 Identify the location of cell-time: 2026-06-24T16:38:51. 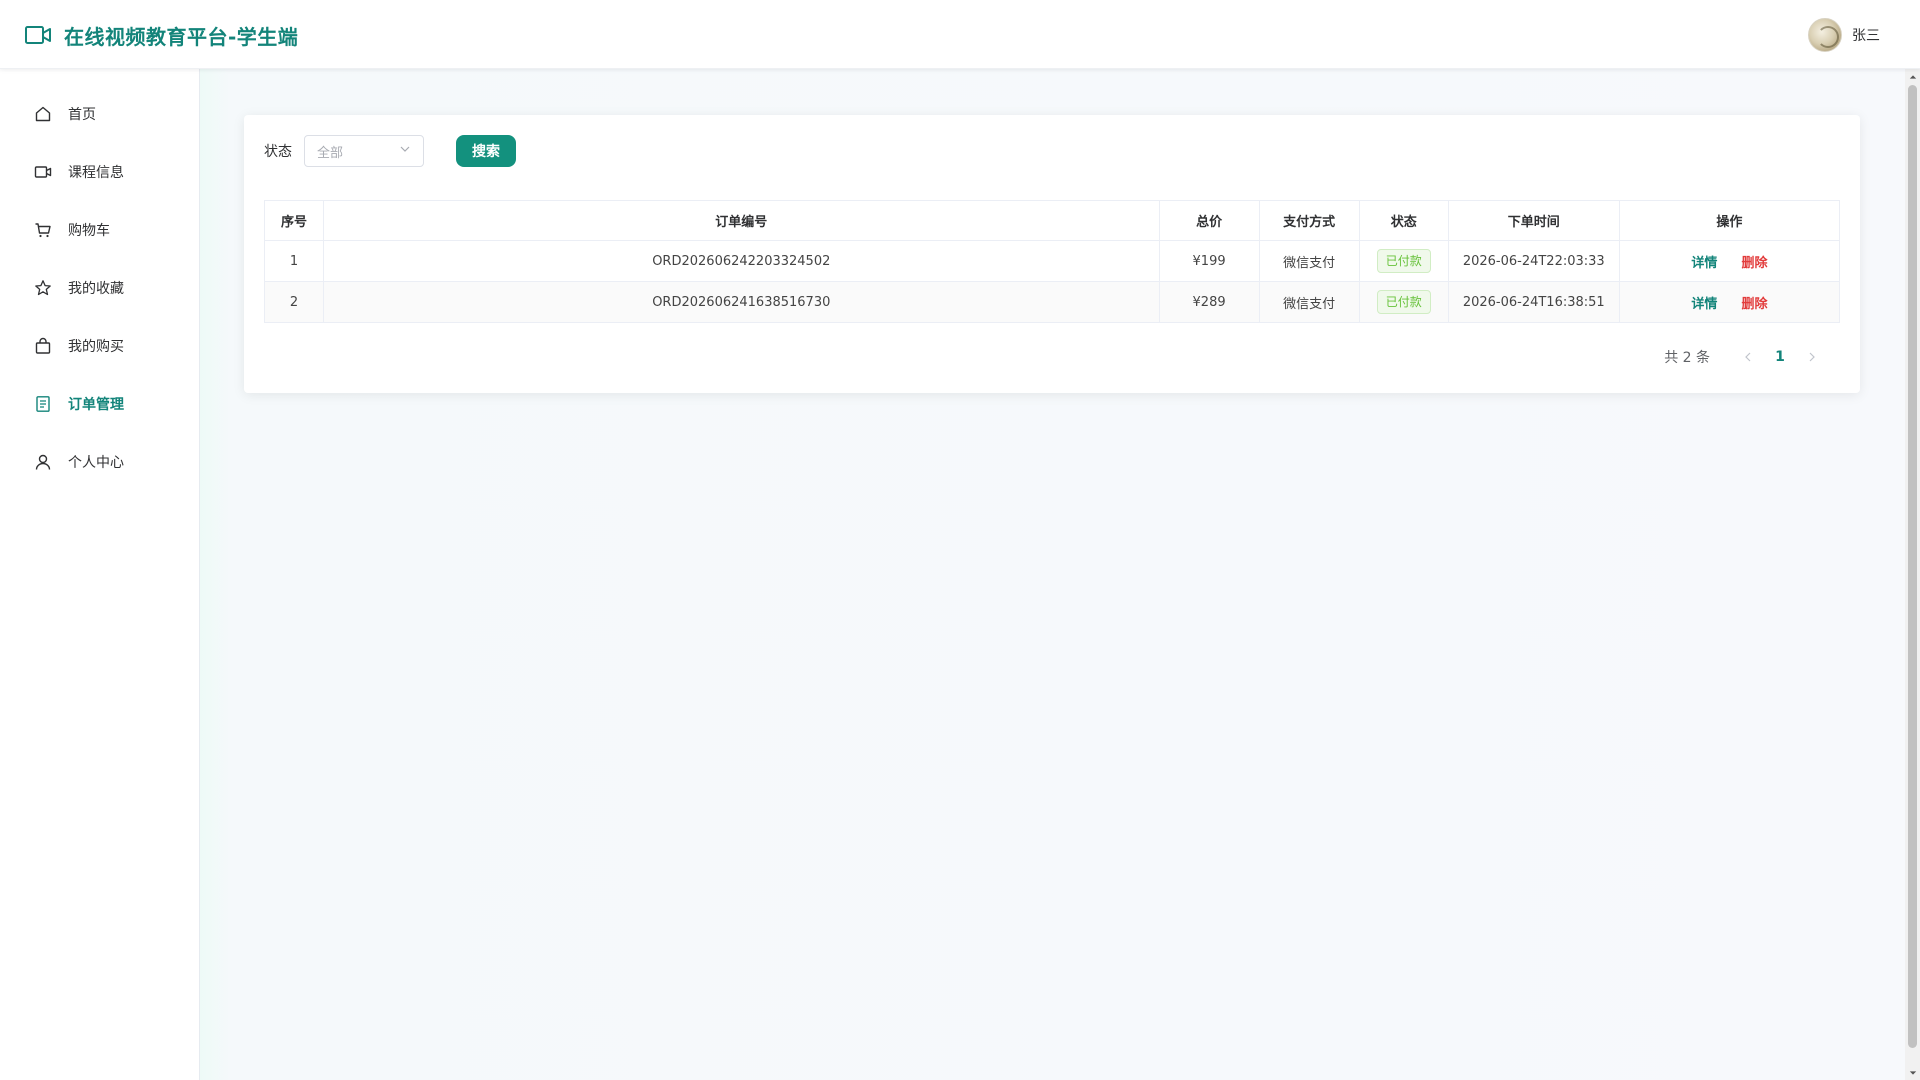
(1533, 302).